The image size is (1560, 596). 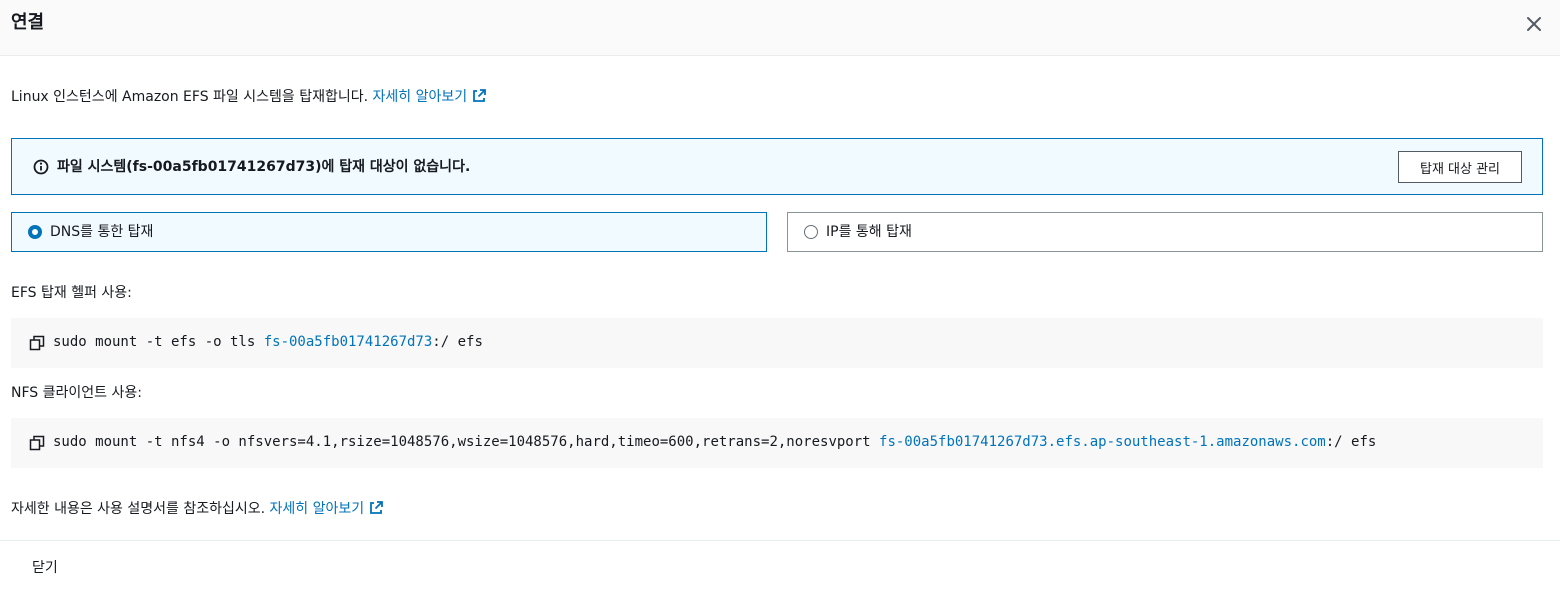 What do you see at coordinates (780, 540) in the screenshot?
I see `footer-divider` at bounding box center [780, 540].